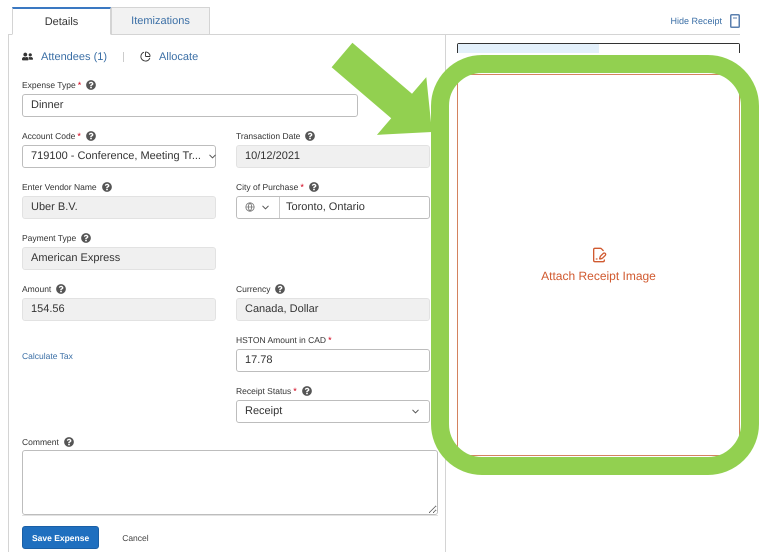 This screenshot has width=765, height=552. I want to click on globe-icon, so click(250, 207).